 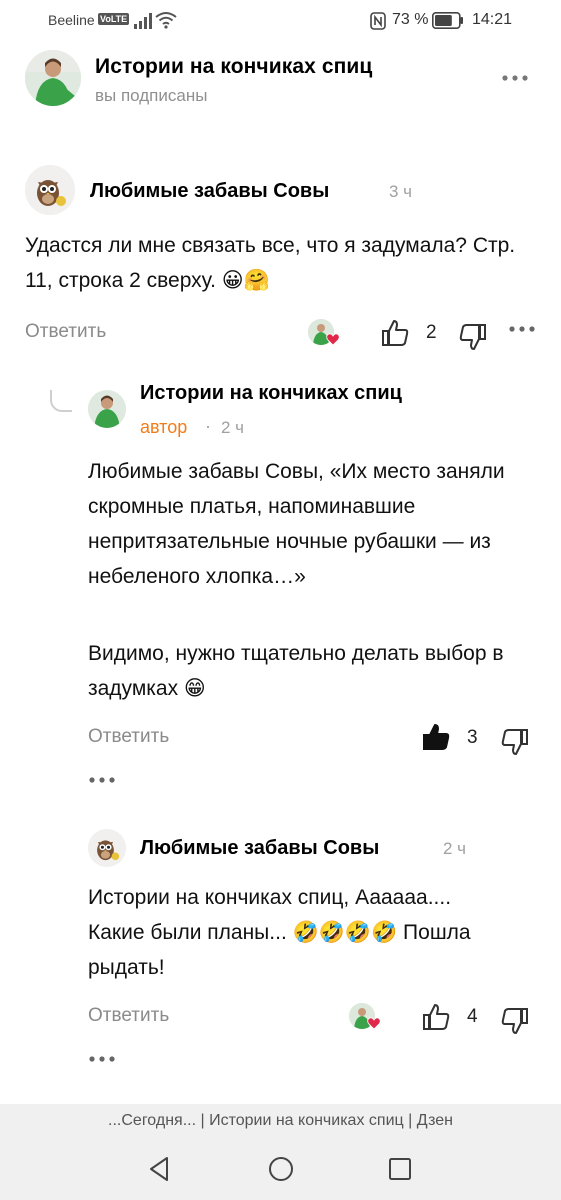 I want to click on wifi-icon, so click(x=166, y=20).